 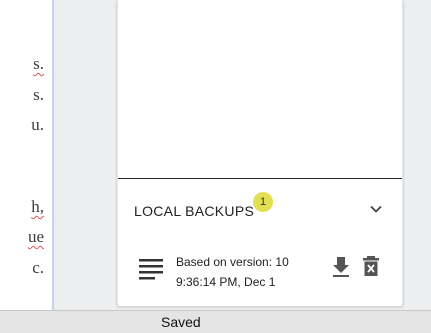 I want to click on delete-icon, so click(x=371, y=266).